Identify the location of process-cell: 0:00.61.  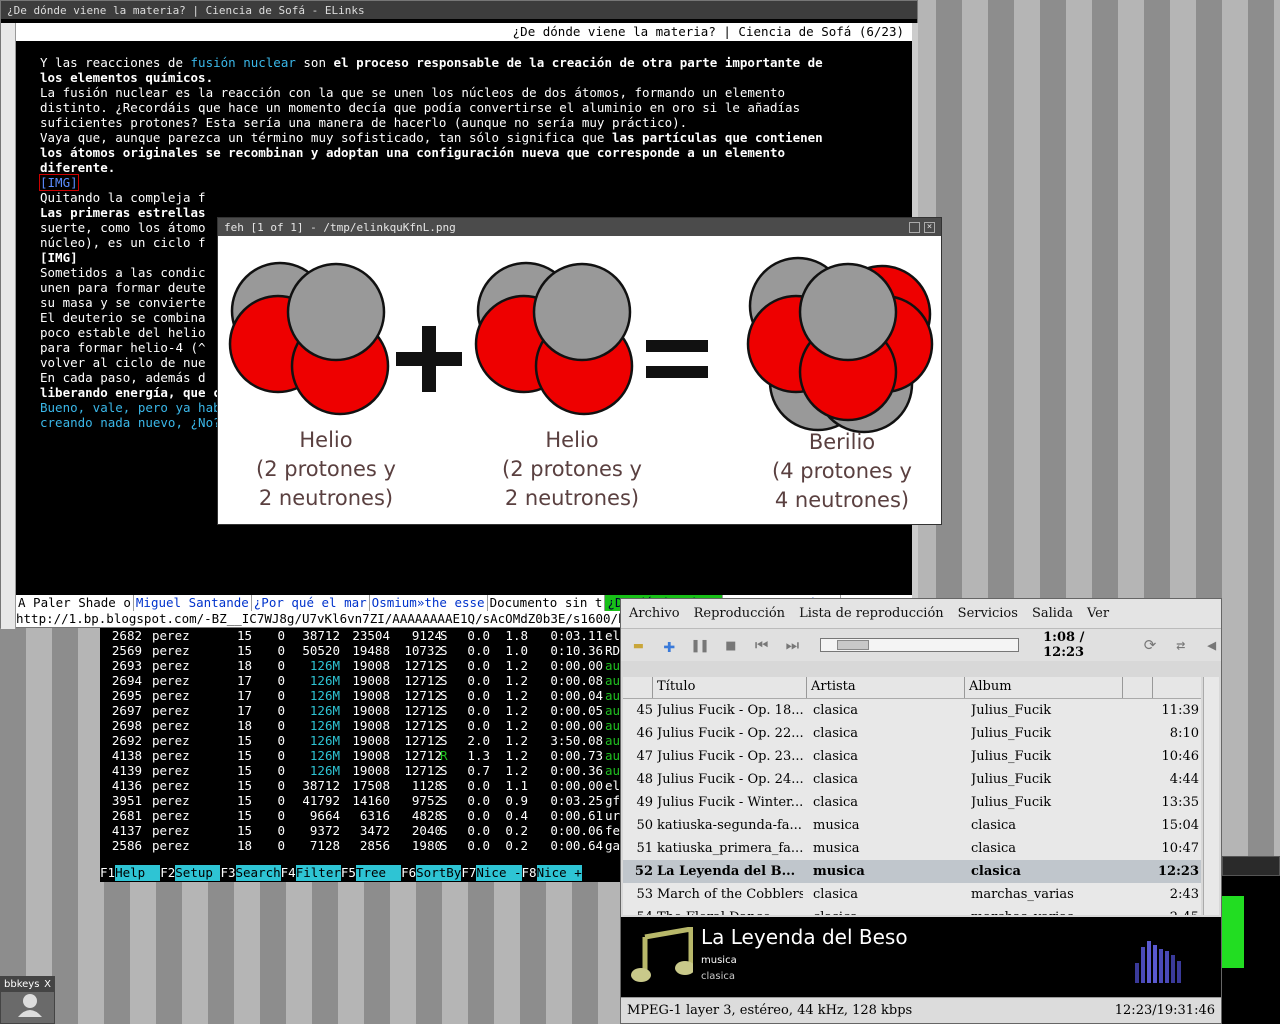
(576, 815).